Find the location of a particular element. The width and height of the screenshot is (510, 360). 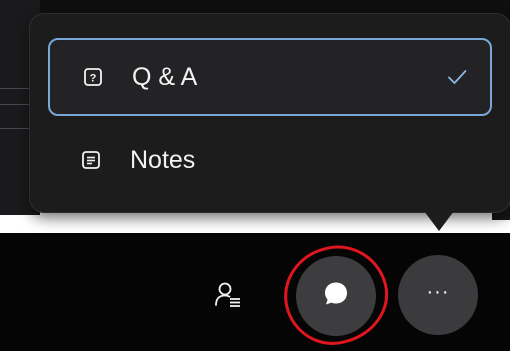

question-box-icon: ? is located at coordinates (93, 77).